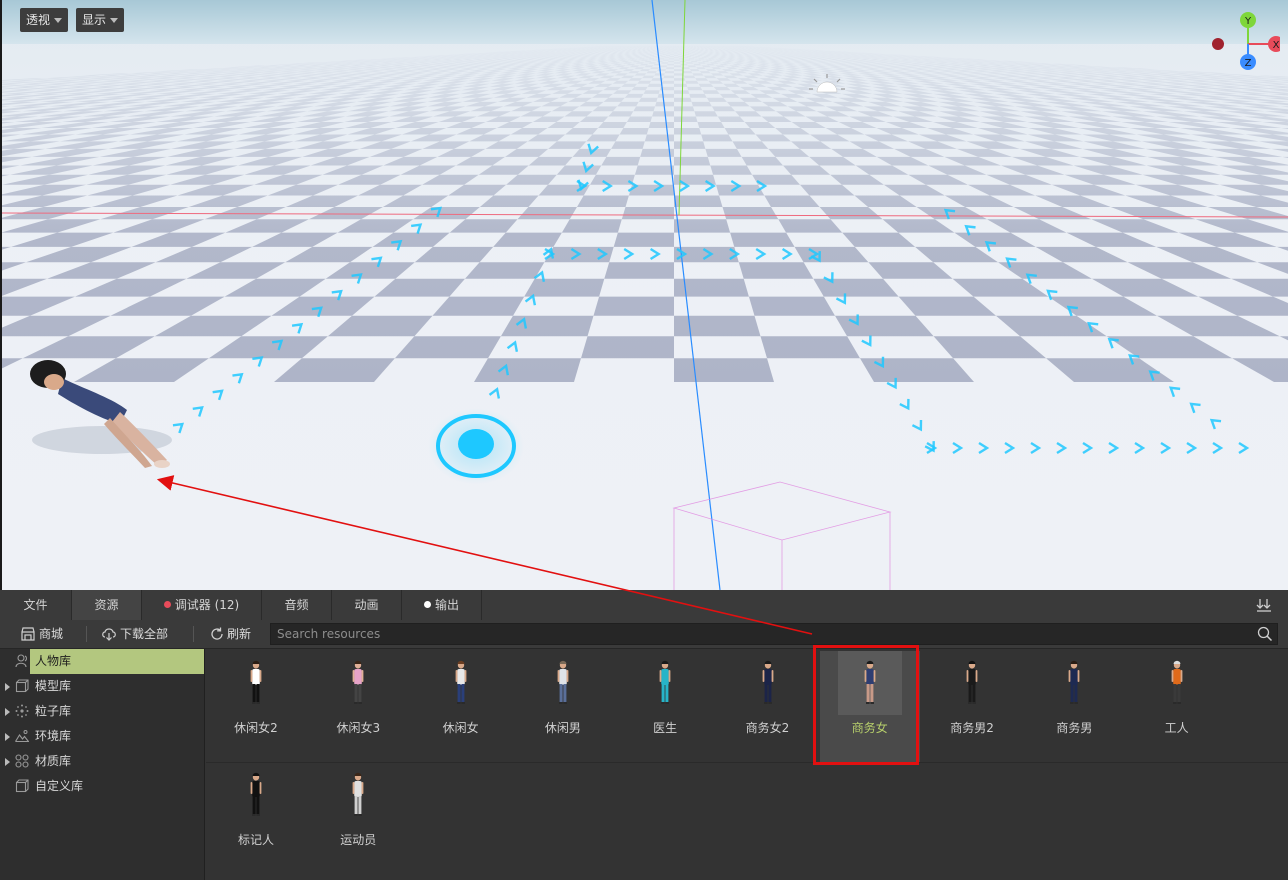 The image size is (1288, 880). I want to click on asset-name: 医生, so click(665, 728).